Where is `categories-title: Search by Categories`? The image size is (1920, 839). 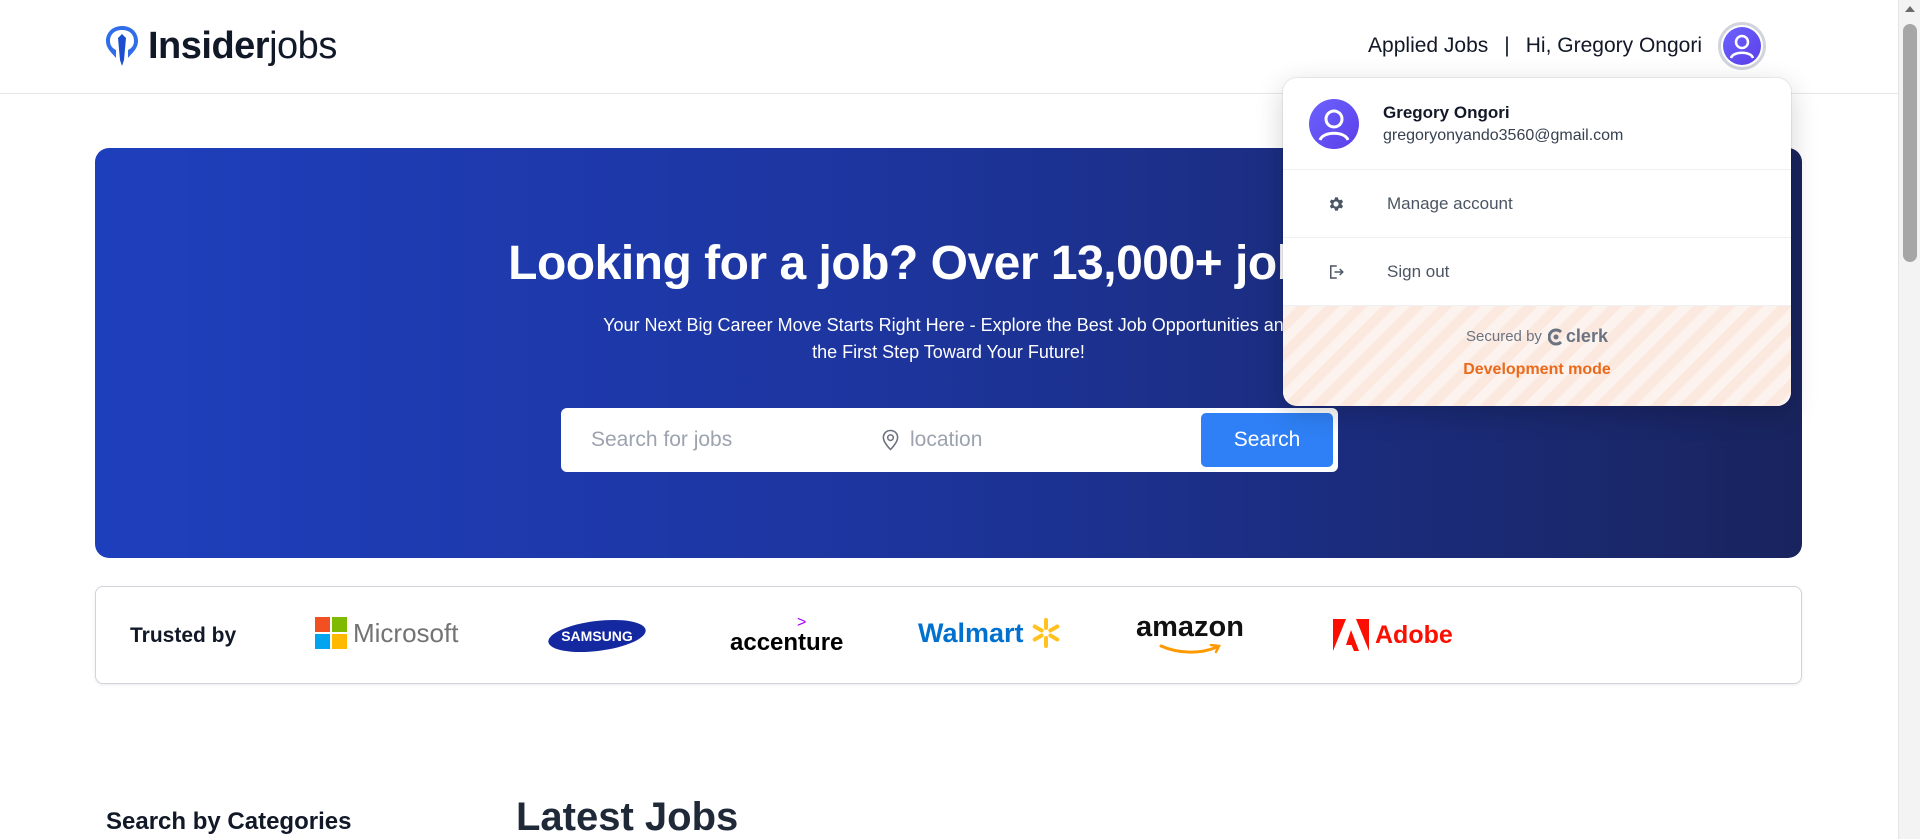
categories-title: Search by Categories is located at coordinates (229, 821).